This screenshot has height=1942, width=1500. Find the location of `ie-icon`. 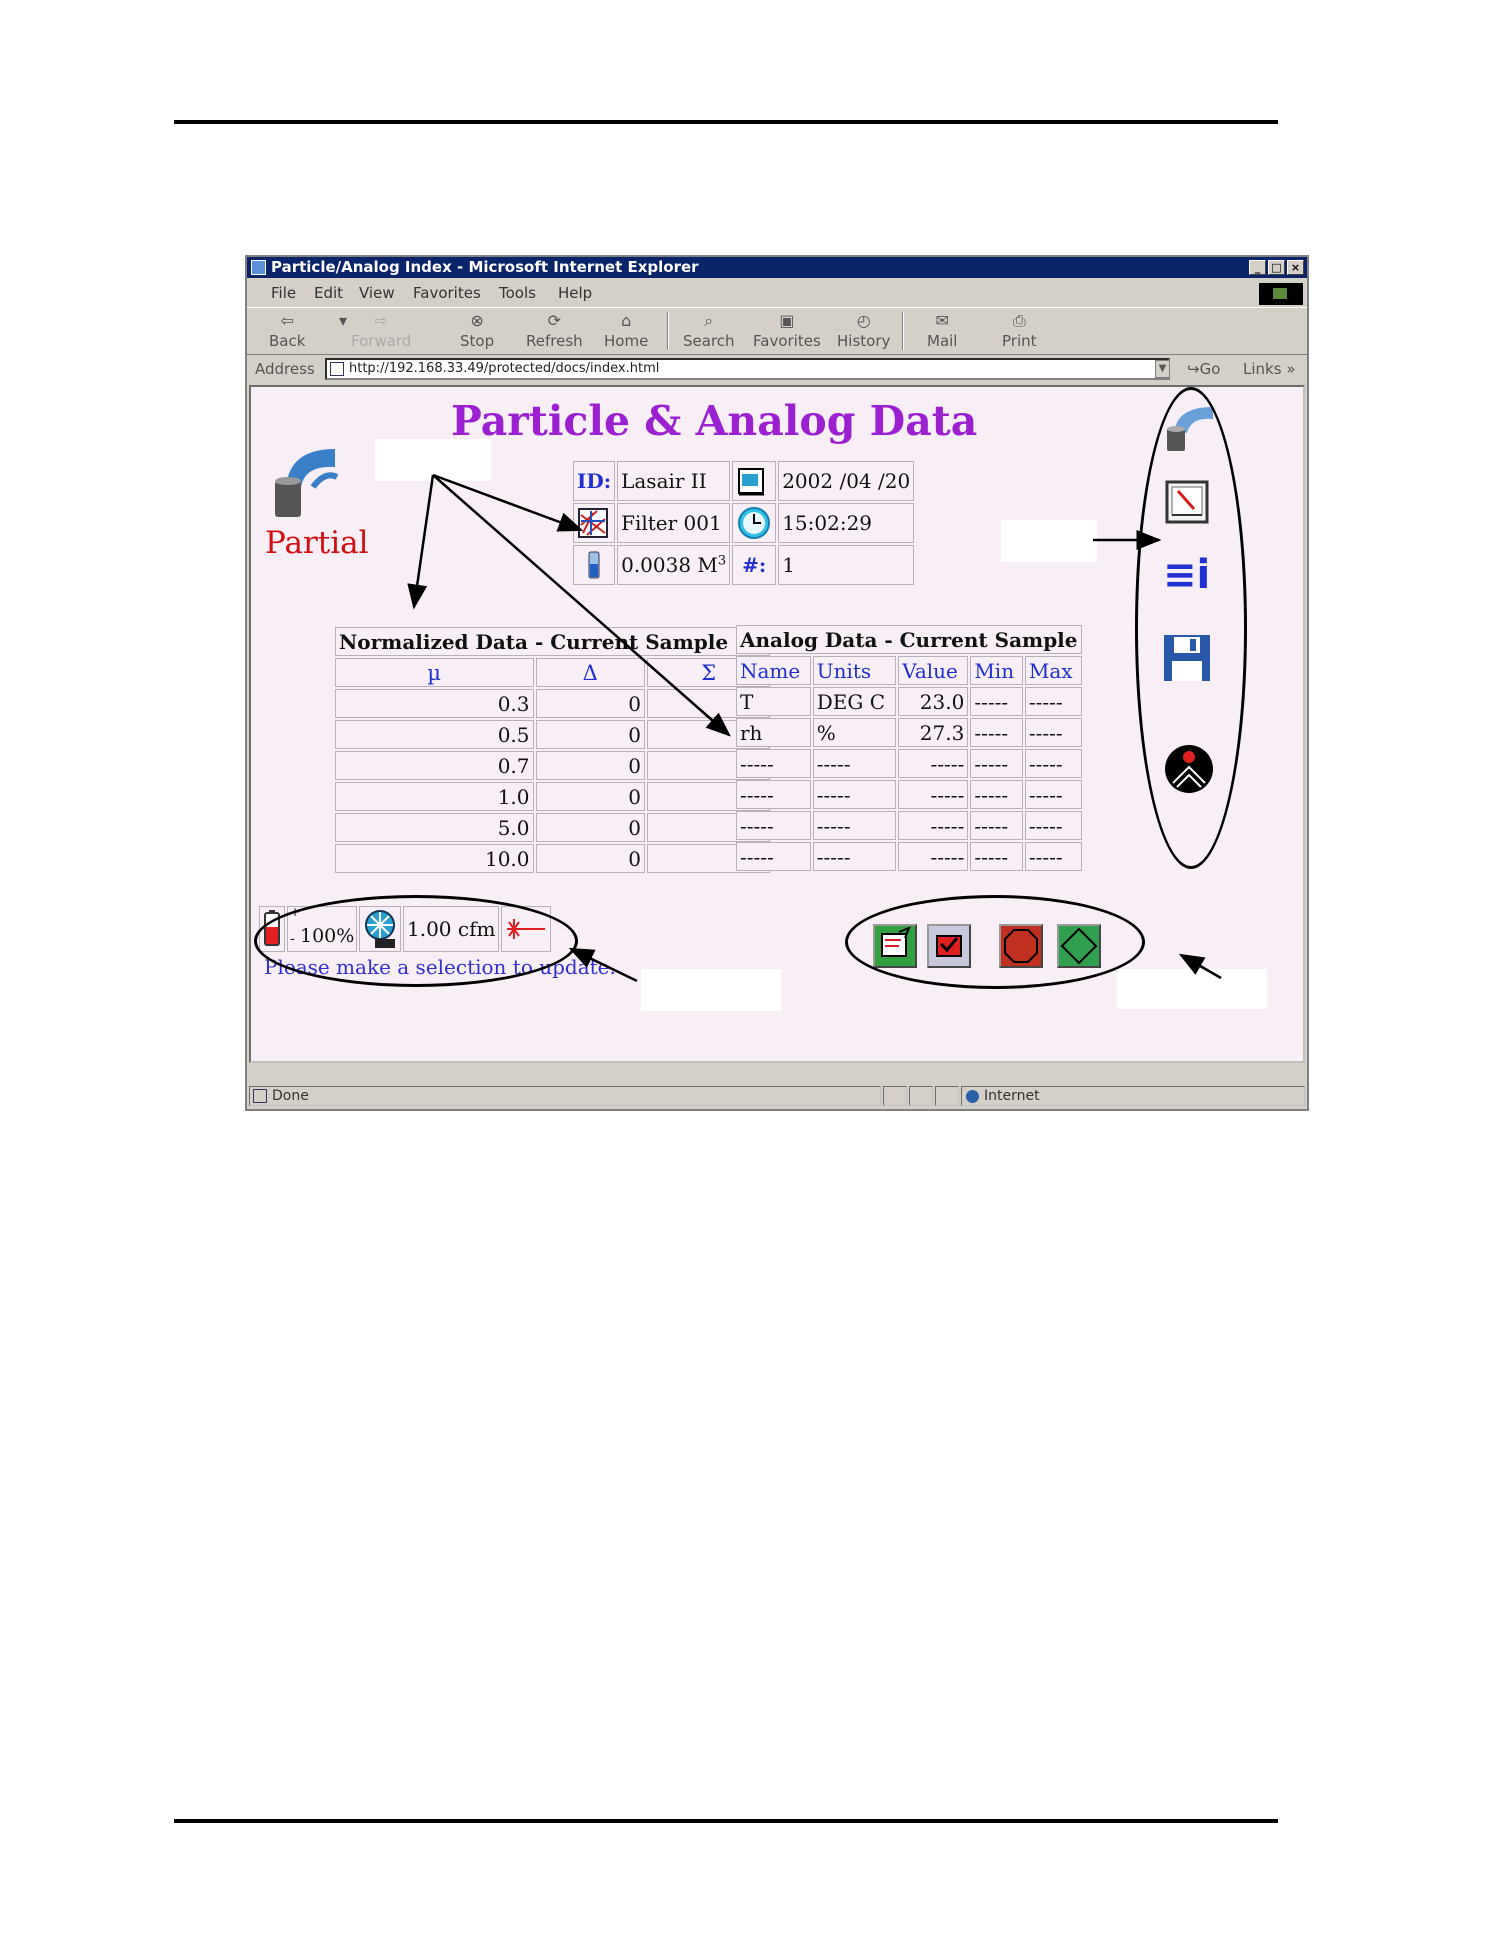

ie-icon is located at coordinates (258, 267).